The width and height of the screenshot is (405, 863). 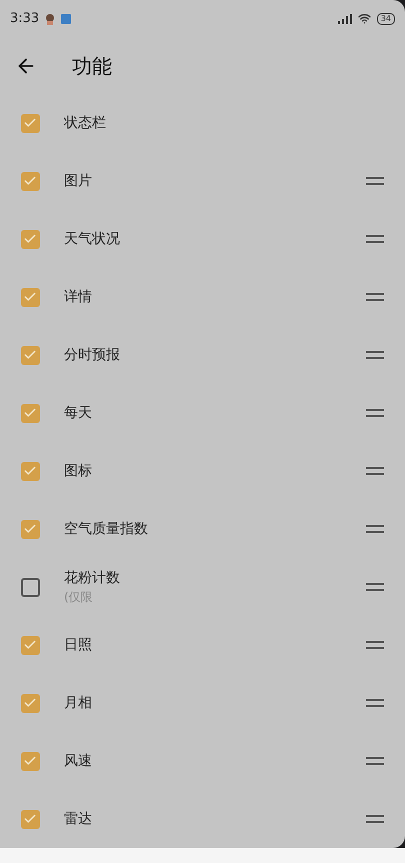 I want to click on item-label: 日照, so click(x=78, y=645).